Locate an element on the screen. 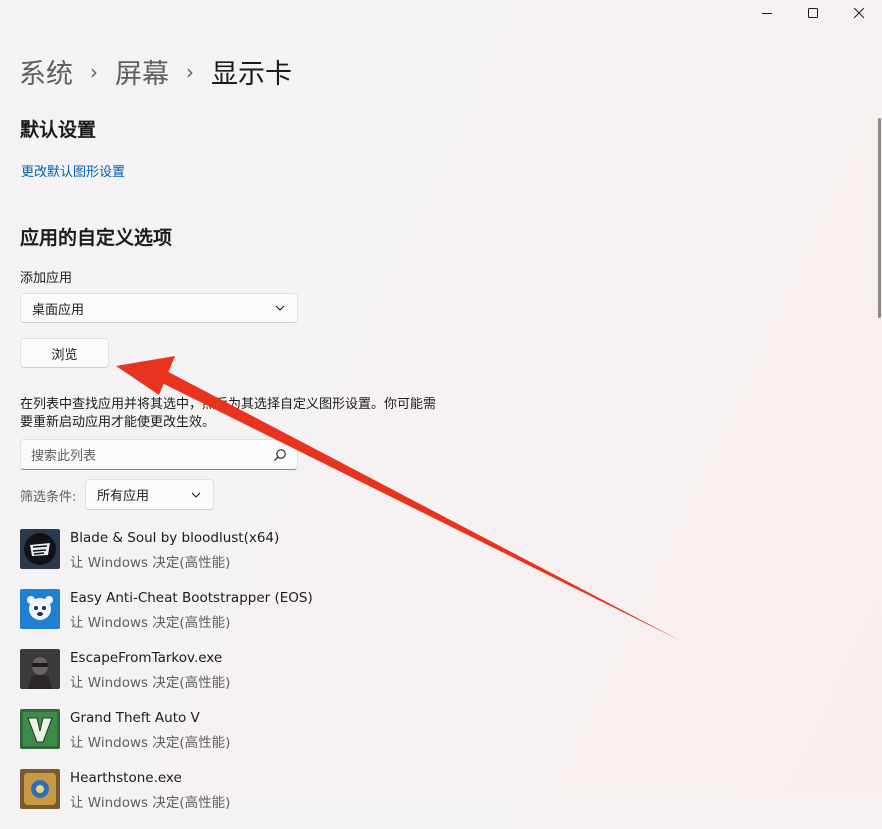 Image resolution: width=882 pixels, height=829 pixels. filter-label: 筛选条件: is located at coordinates (48, 497).